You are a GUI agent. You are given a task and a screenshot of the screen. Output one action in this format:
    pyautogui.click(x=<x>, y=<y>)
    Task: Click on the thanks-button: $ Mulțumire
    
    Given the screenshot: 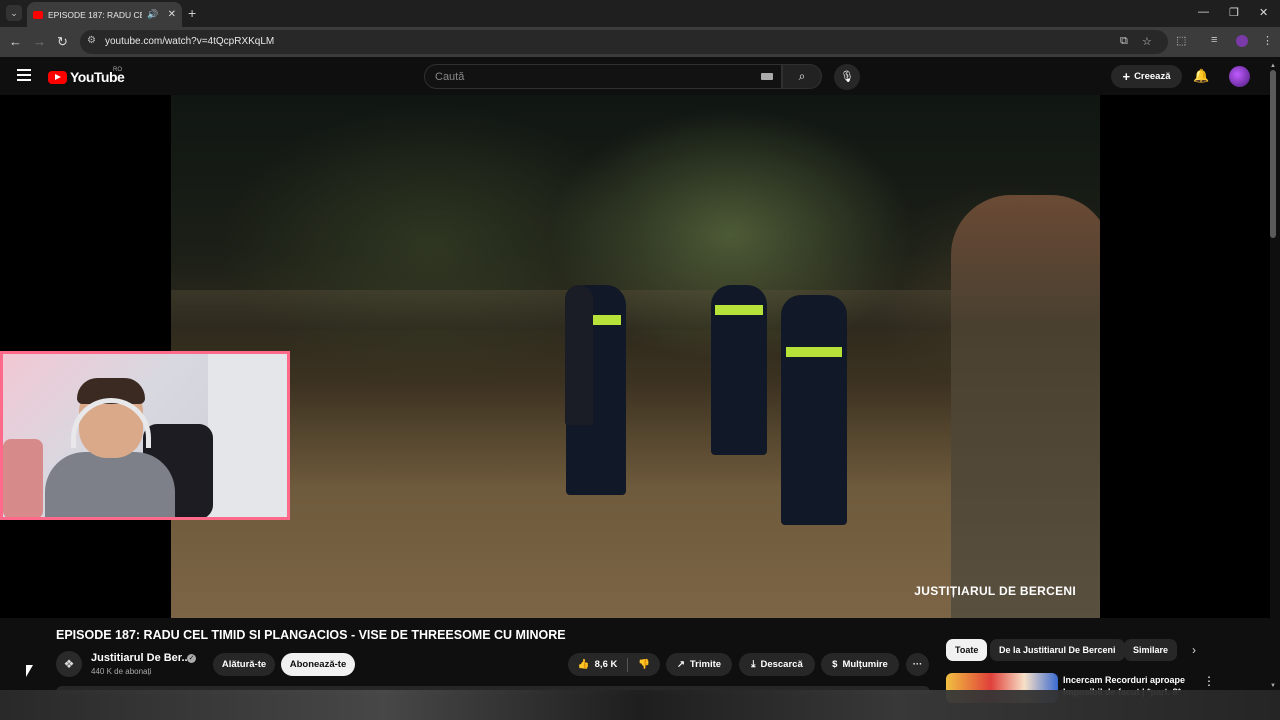 What is the action you would take?
    pyautogui.click(x=860, y=664)
    